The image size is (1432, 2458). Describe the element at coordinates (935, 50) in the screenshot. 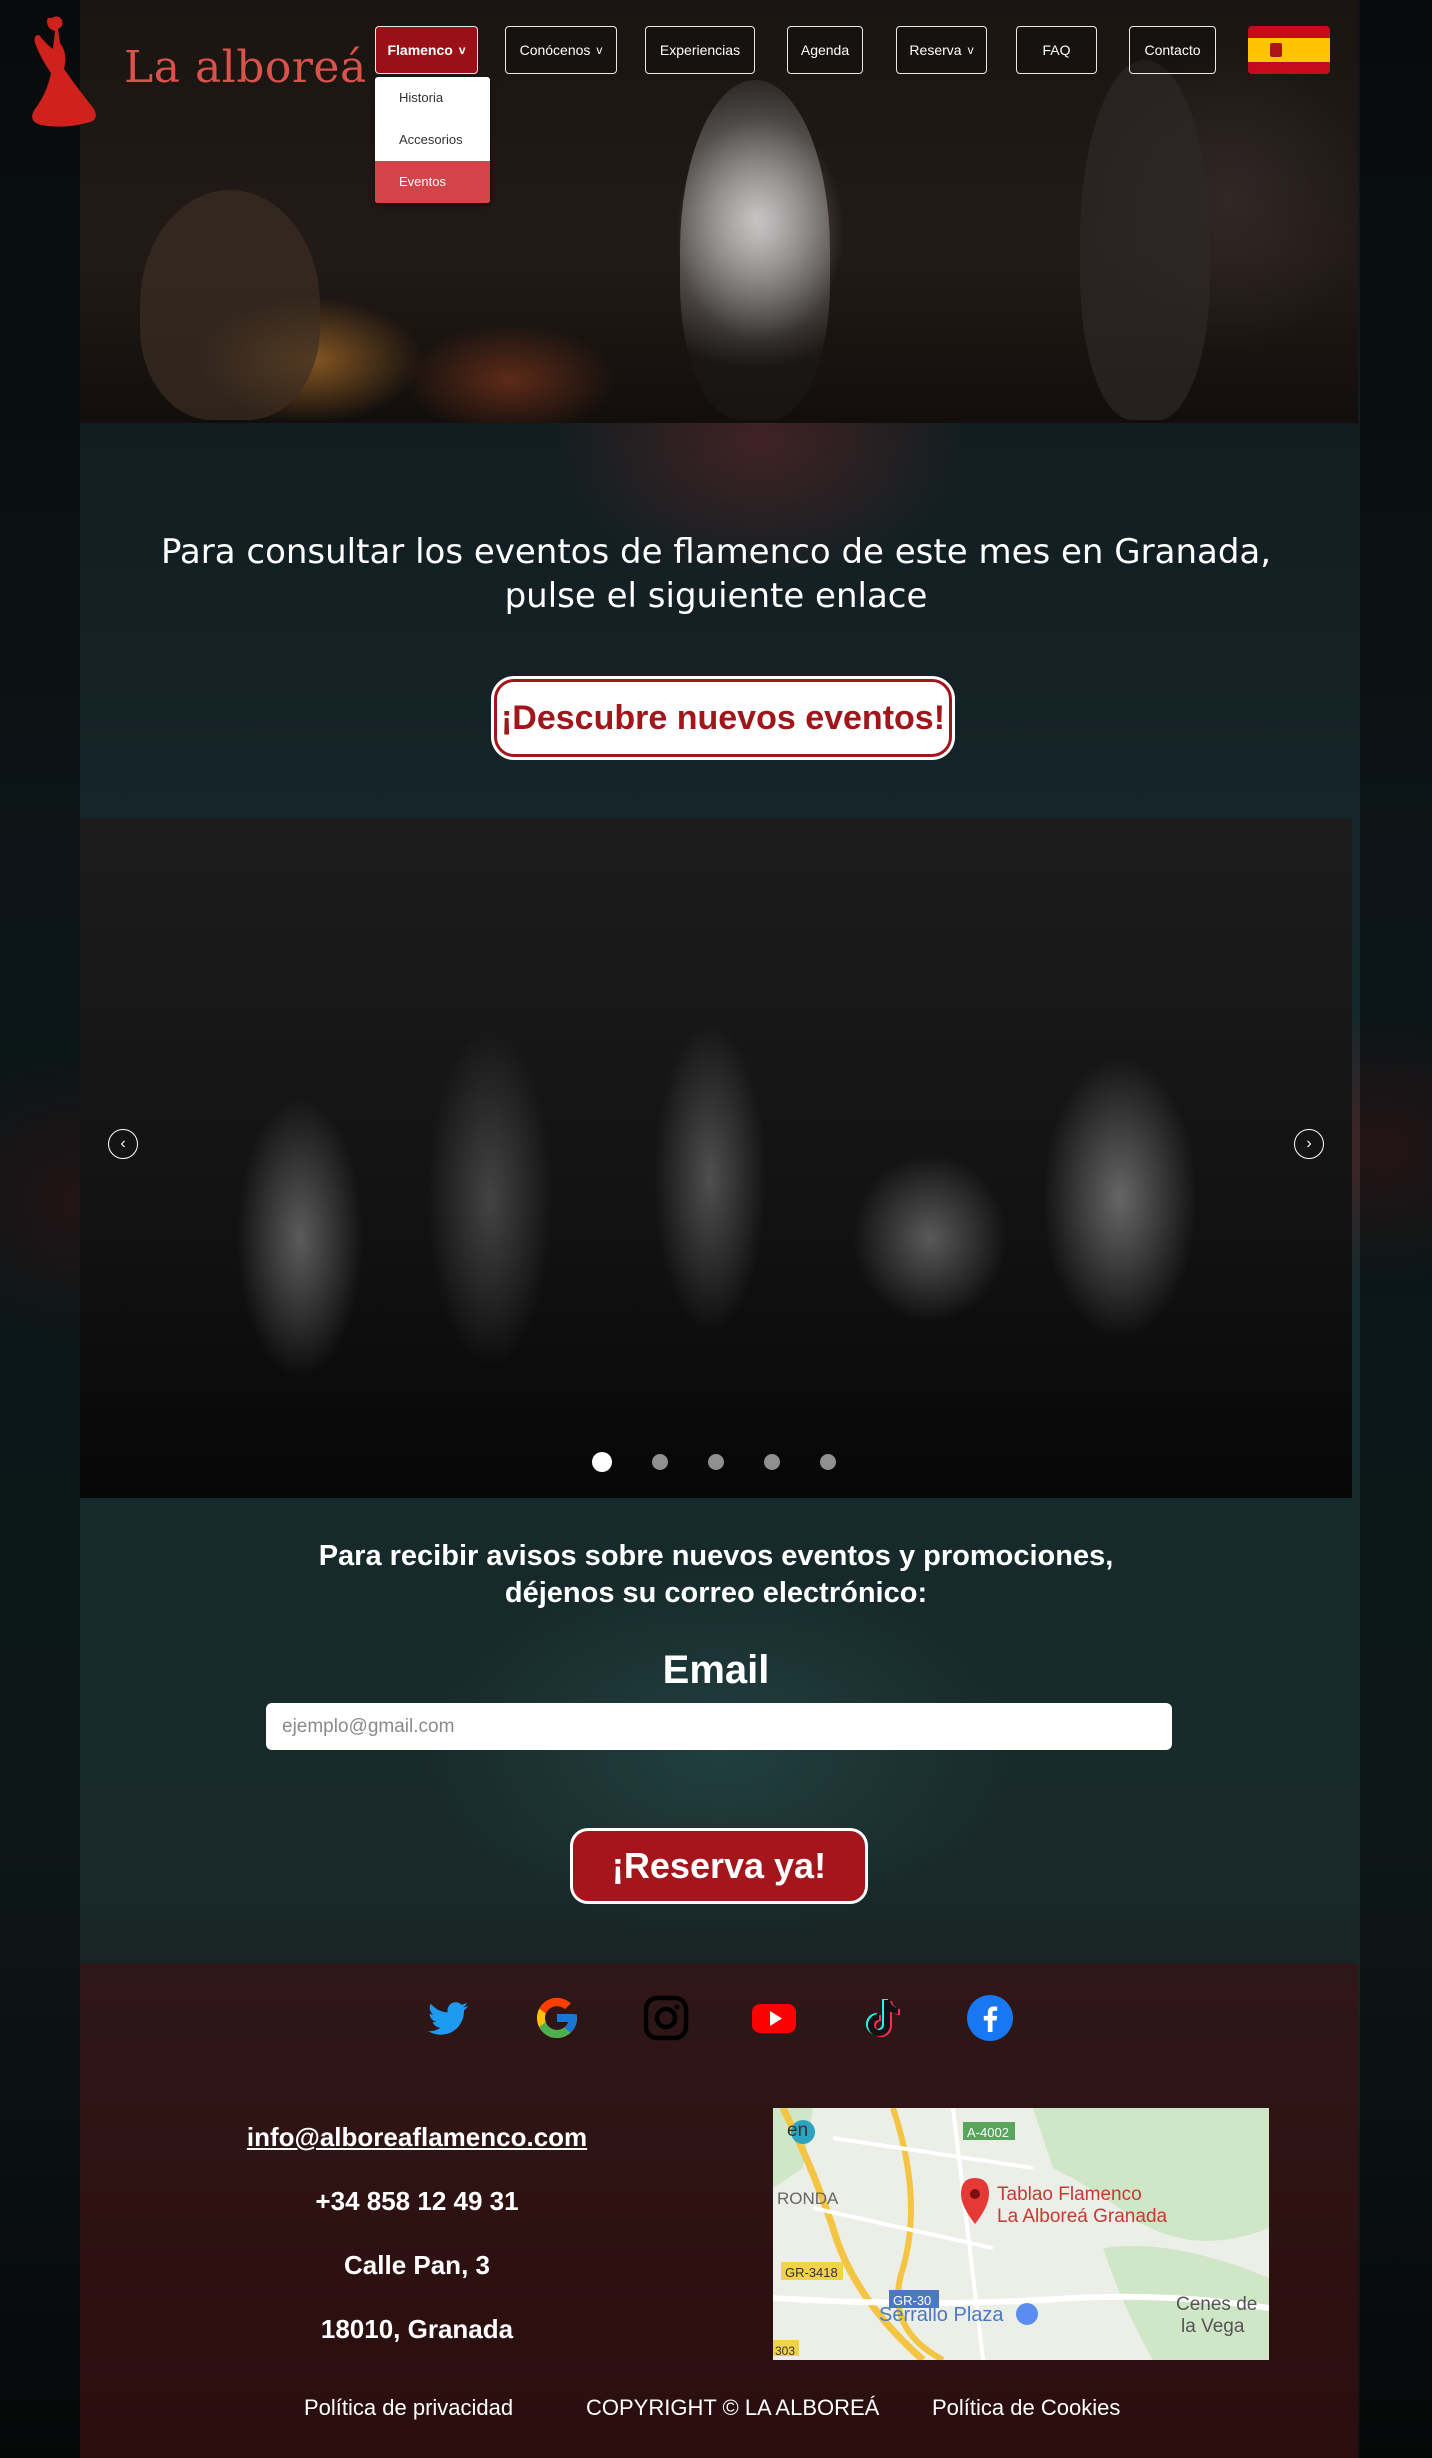

I see `nav-label: Reserva` at that location.